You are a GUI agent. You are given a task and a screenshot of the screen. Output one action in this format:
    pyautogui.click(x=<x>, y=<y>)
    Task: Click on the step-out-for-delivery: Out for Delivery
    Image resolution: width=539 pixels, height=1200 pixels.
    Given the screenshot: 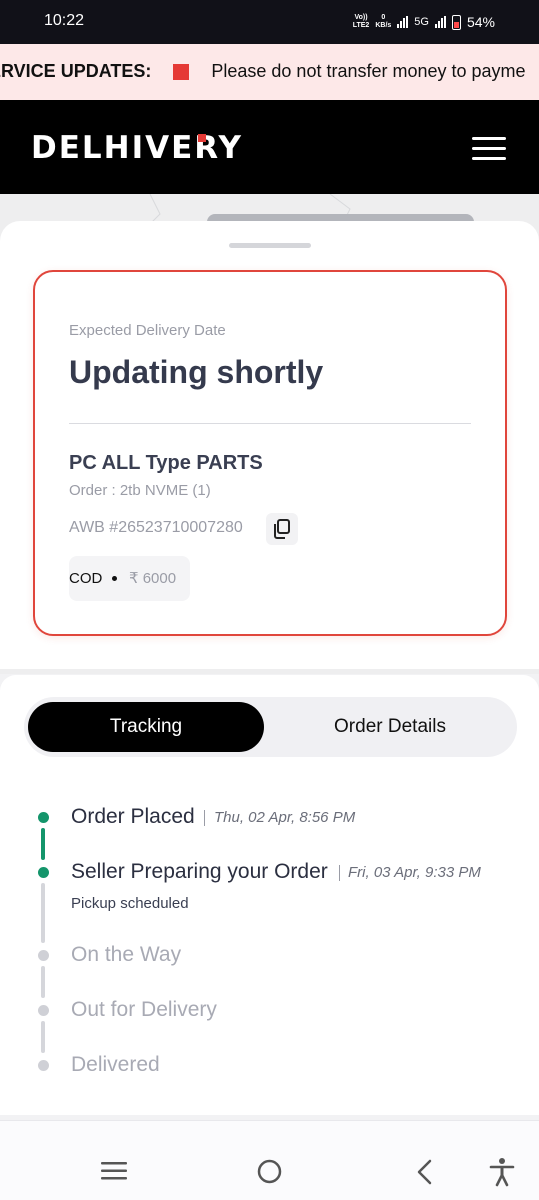 What is the action you would take?
    pyautogui.click(x=144, y=1009)
    